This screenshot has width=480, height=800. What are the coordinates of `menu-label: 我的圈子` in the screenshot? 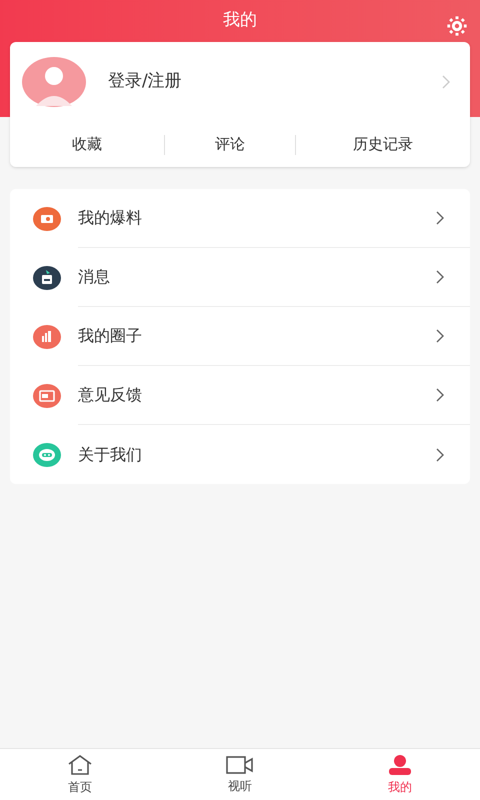 It's located at (110, 336).